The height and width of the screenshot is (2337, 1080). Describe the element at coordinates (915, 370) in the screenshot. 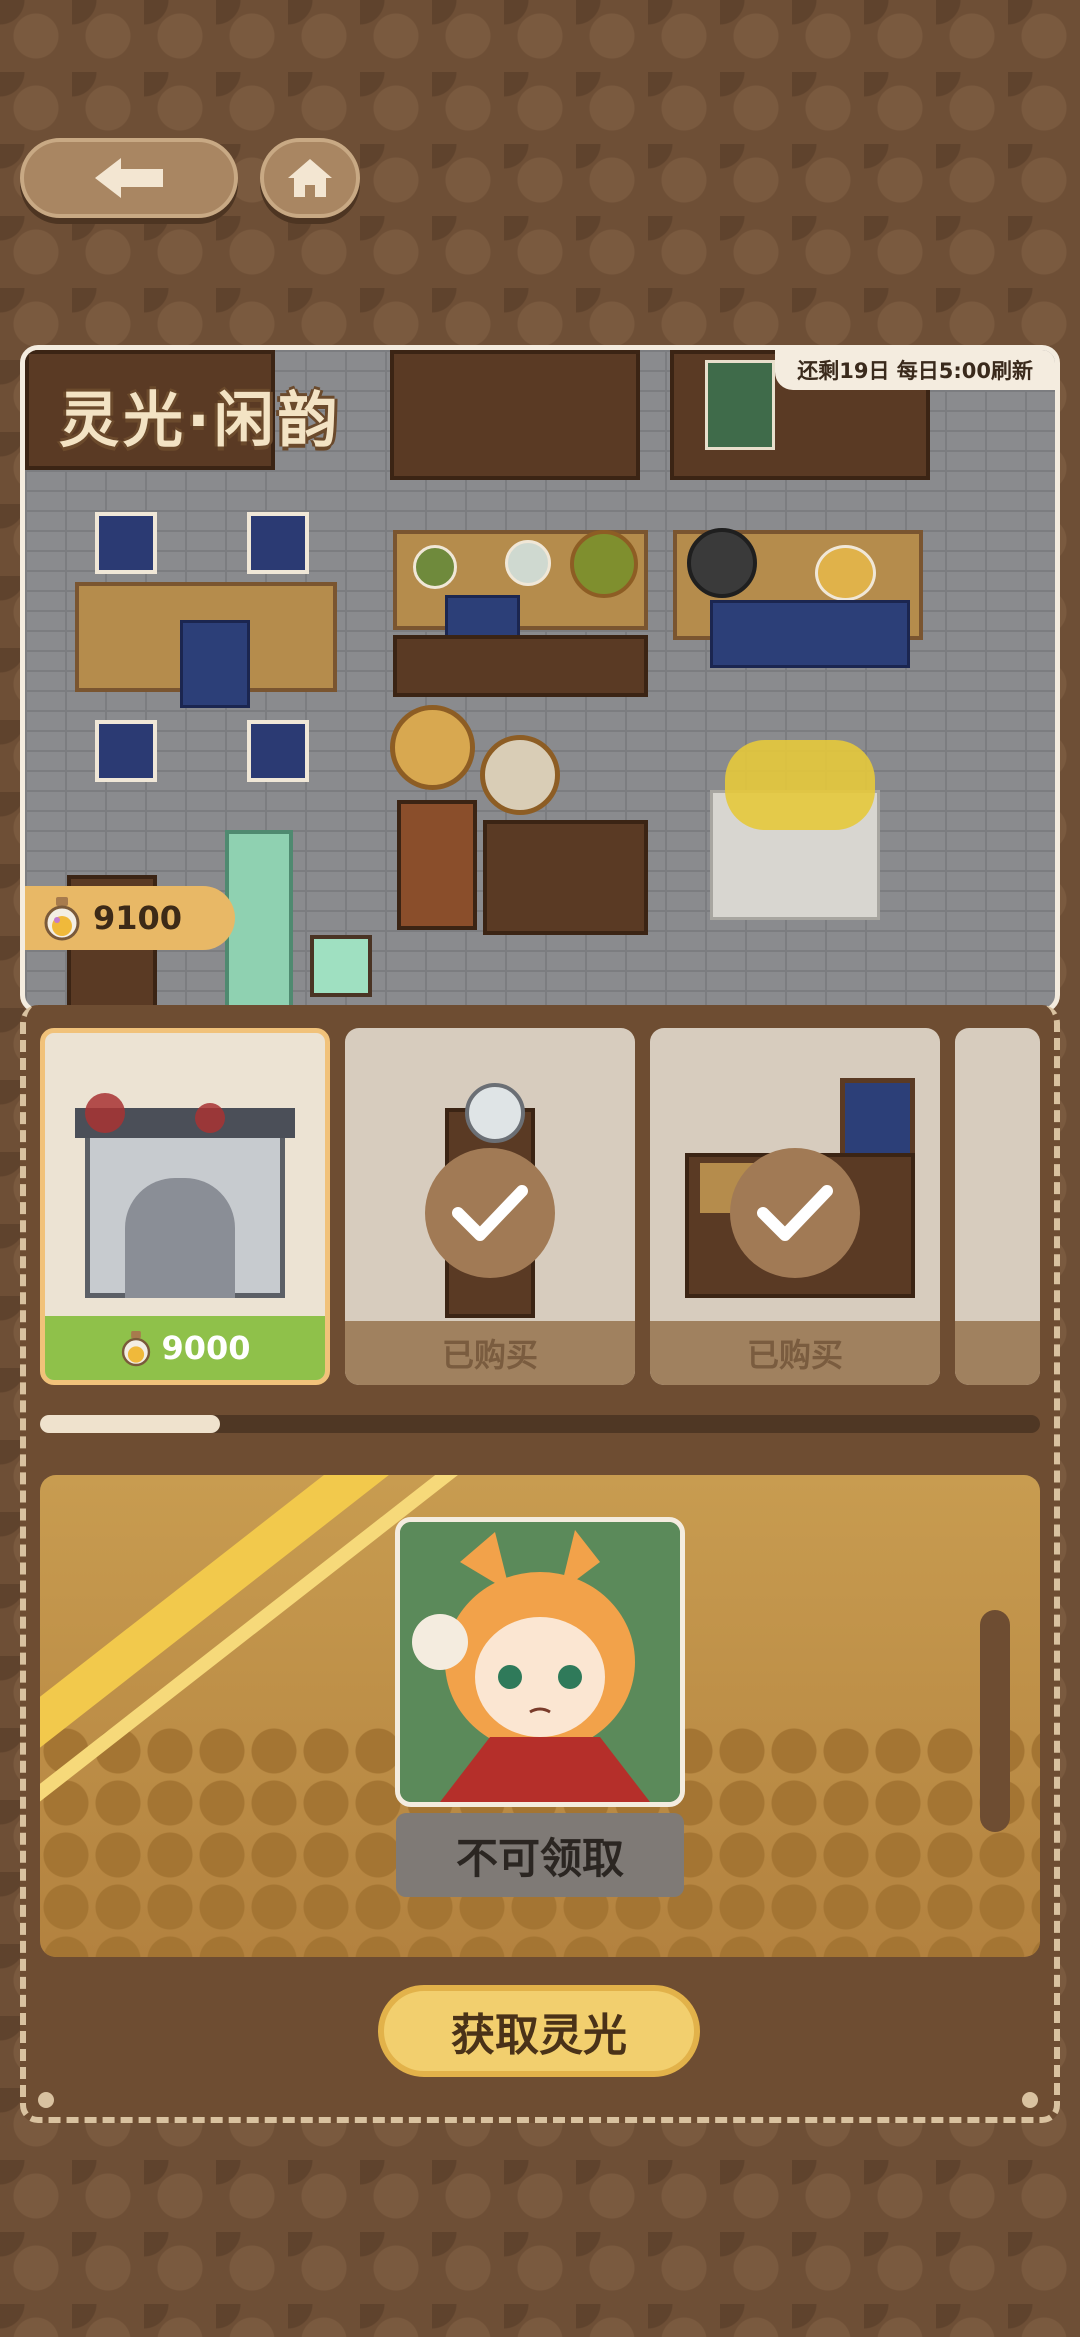

I see `refresh-timer-badge: 还剩19日 每日5:00刷新` at that location.